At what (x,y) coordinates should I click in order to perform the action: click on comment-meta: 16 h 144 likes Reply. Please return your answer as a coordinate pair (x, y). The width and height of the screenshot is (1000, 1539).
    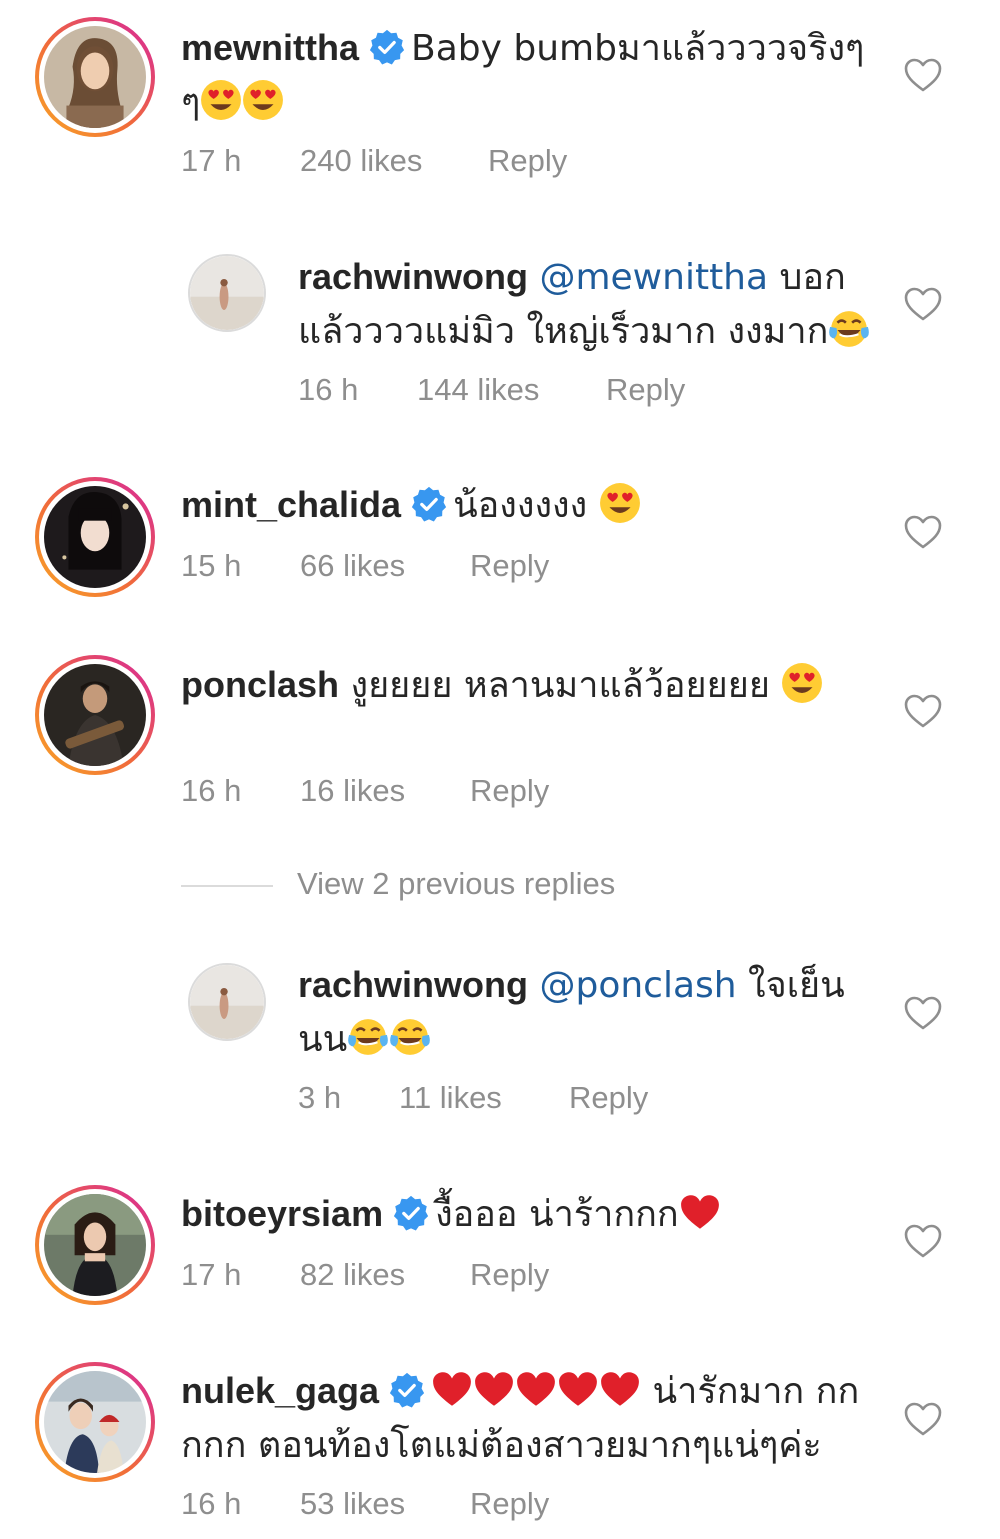
    Looking at the image, I should click on (491, 390).